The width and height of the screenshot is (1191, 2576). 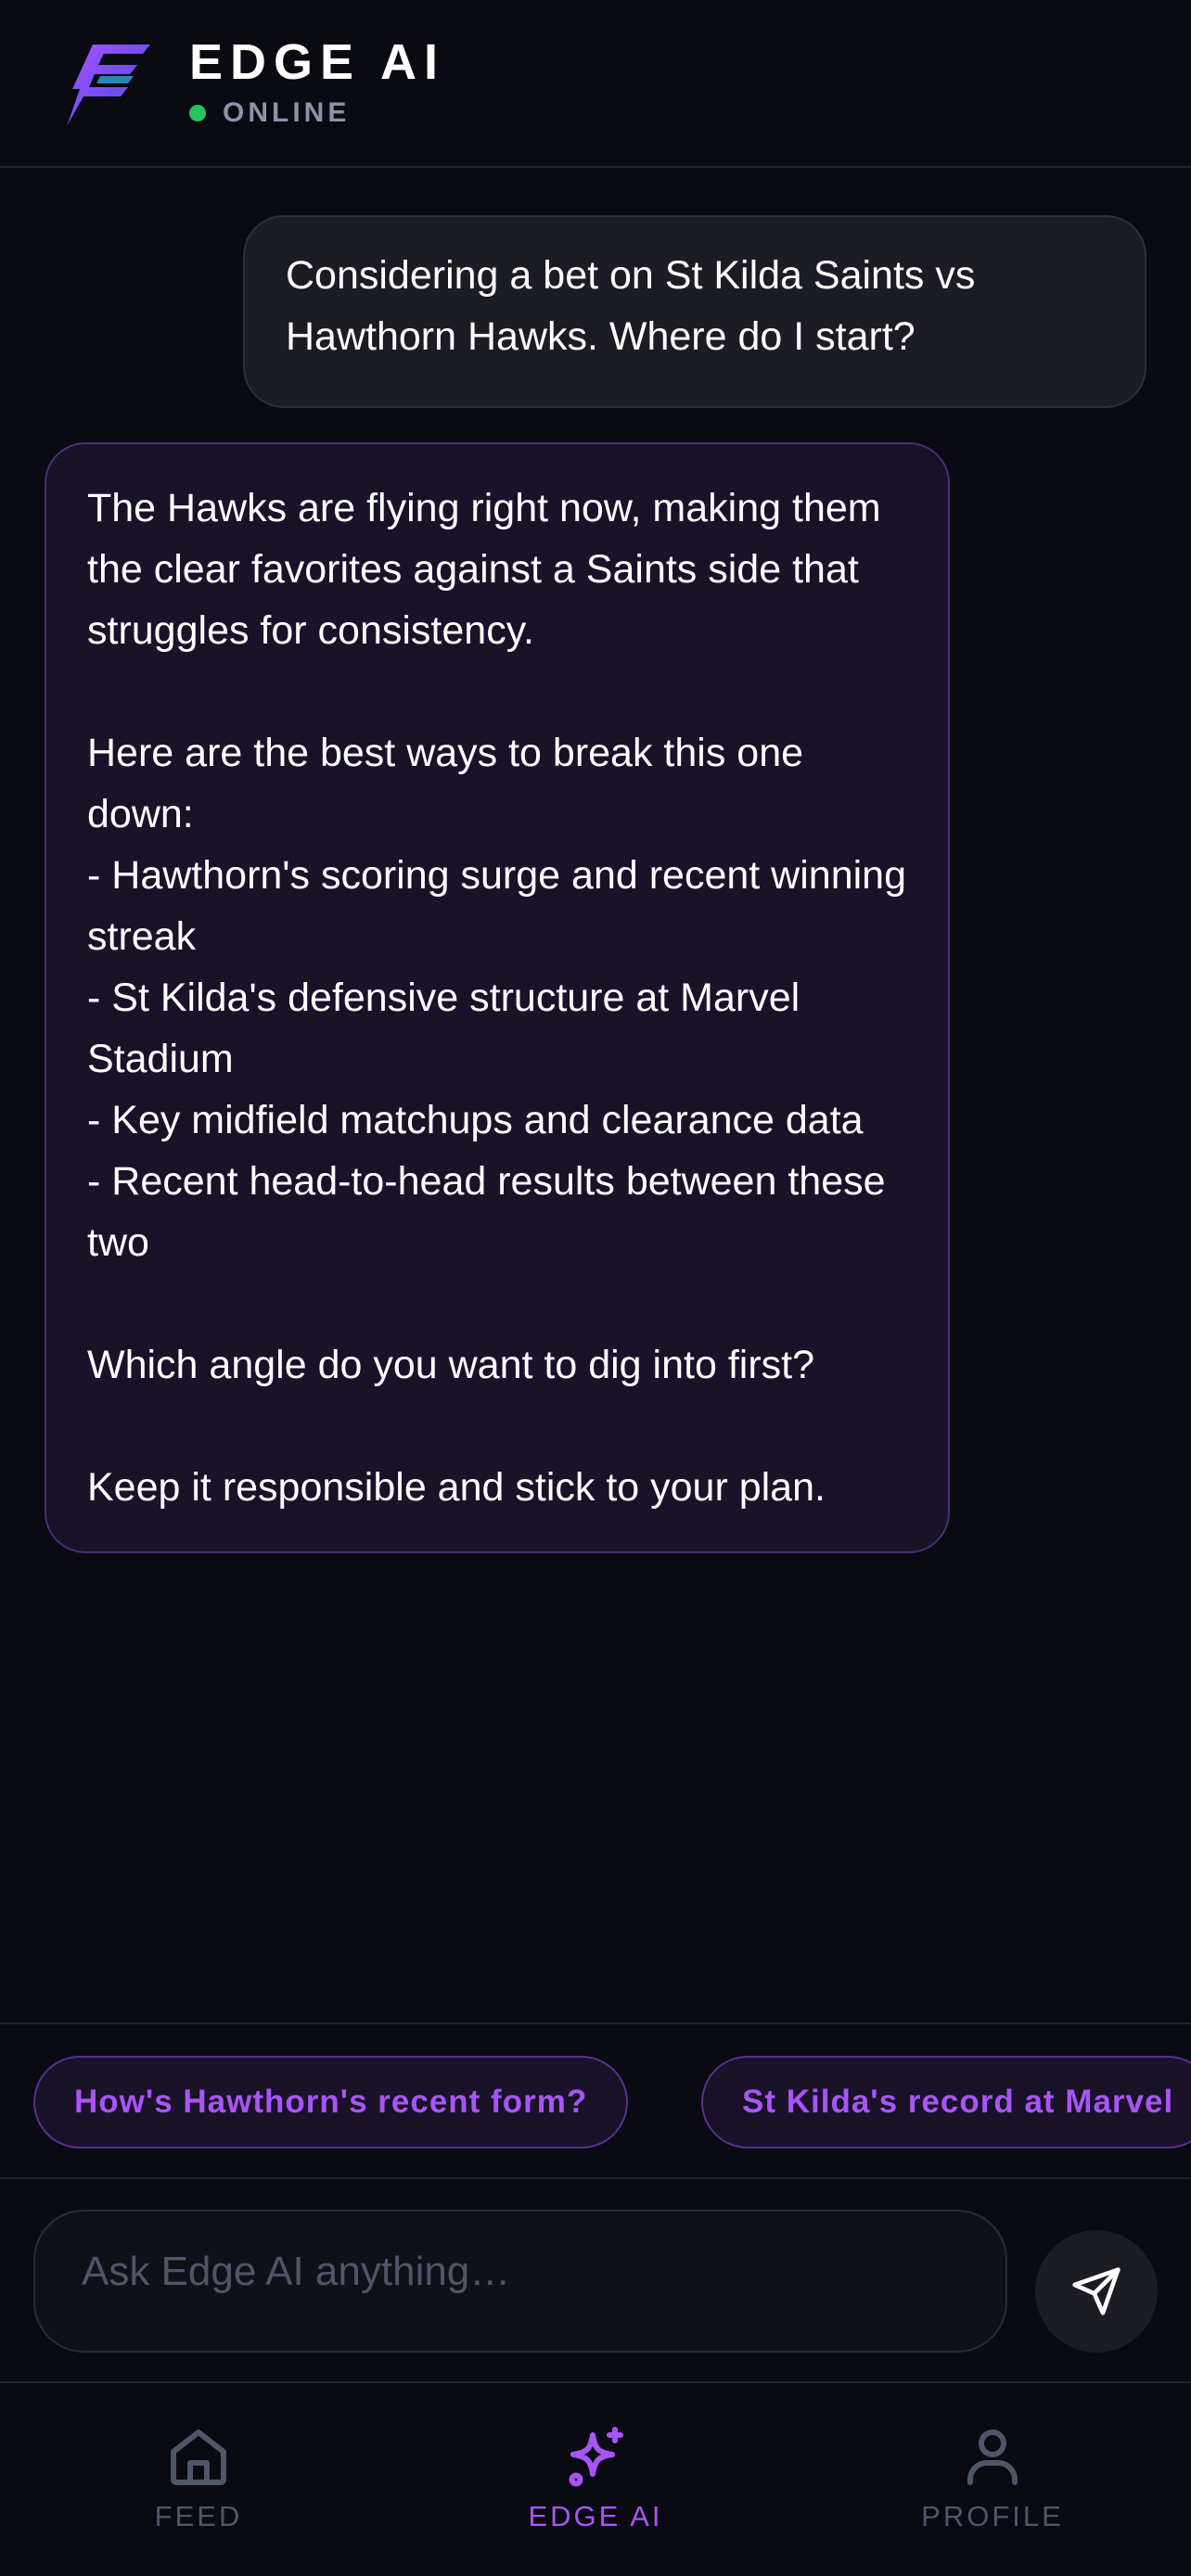 I want to click on nav-label-profile: PROFILE, so click(x=992, y=2516).